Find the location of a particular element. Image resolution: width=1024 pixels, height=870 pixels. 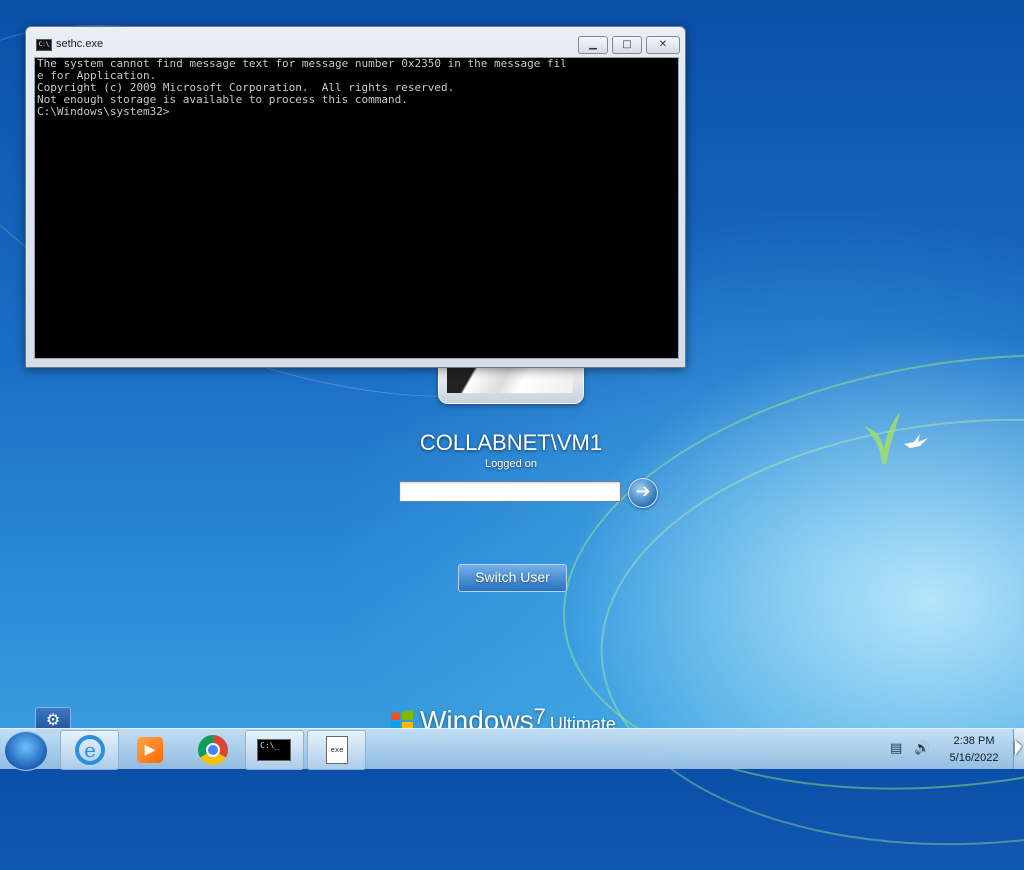

user-picture is located at coordinates (510, 380).